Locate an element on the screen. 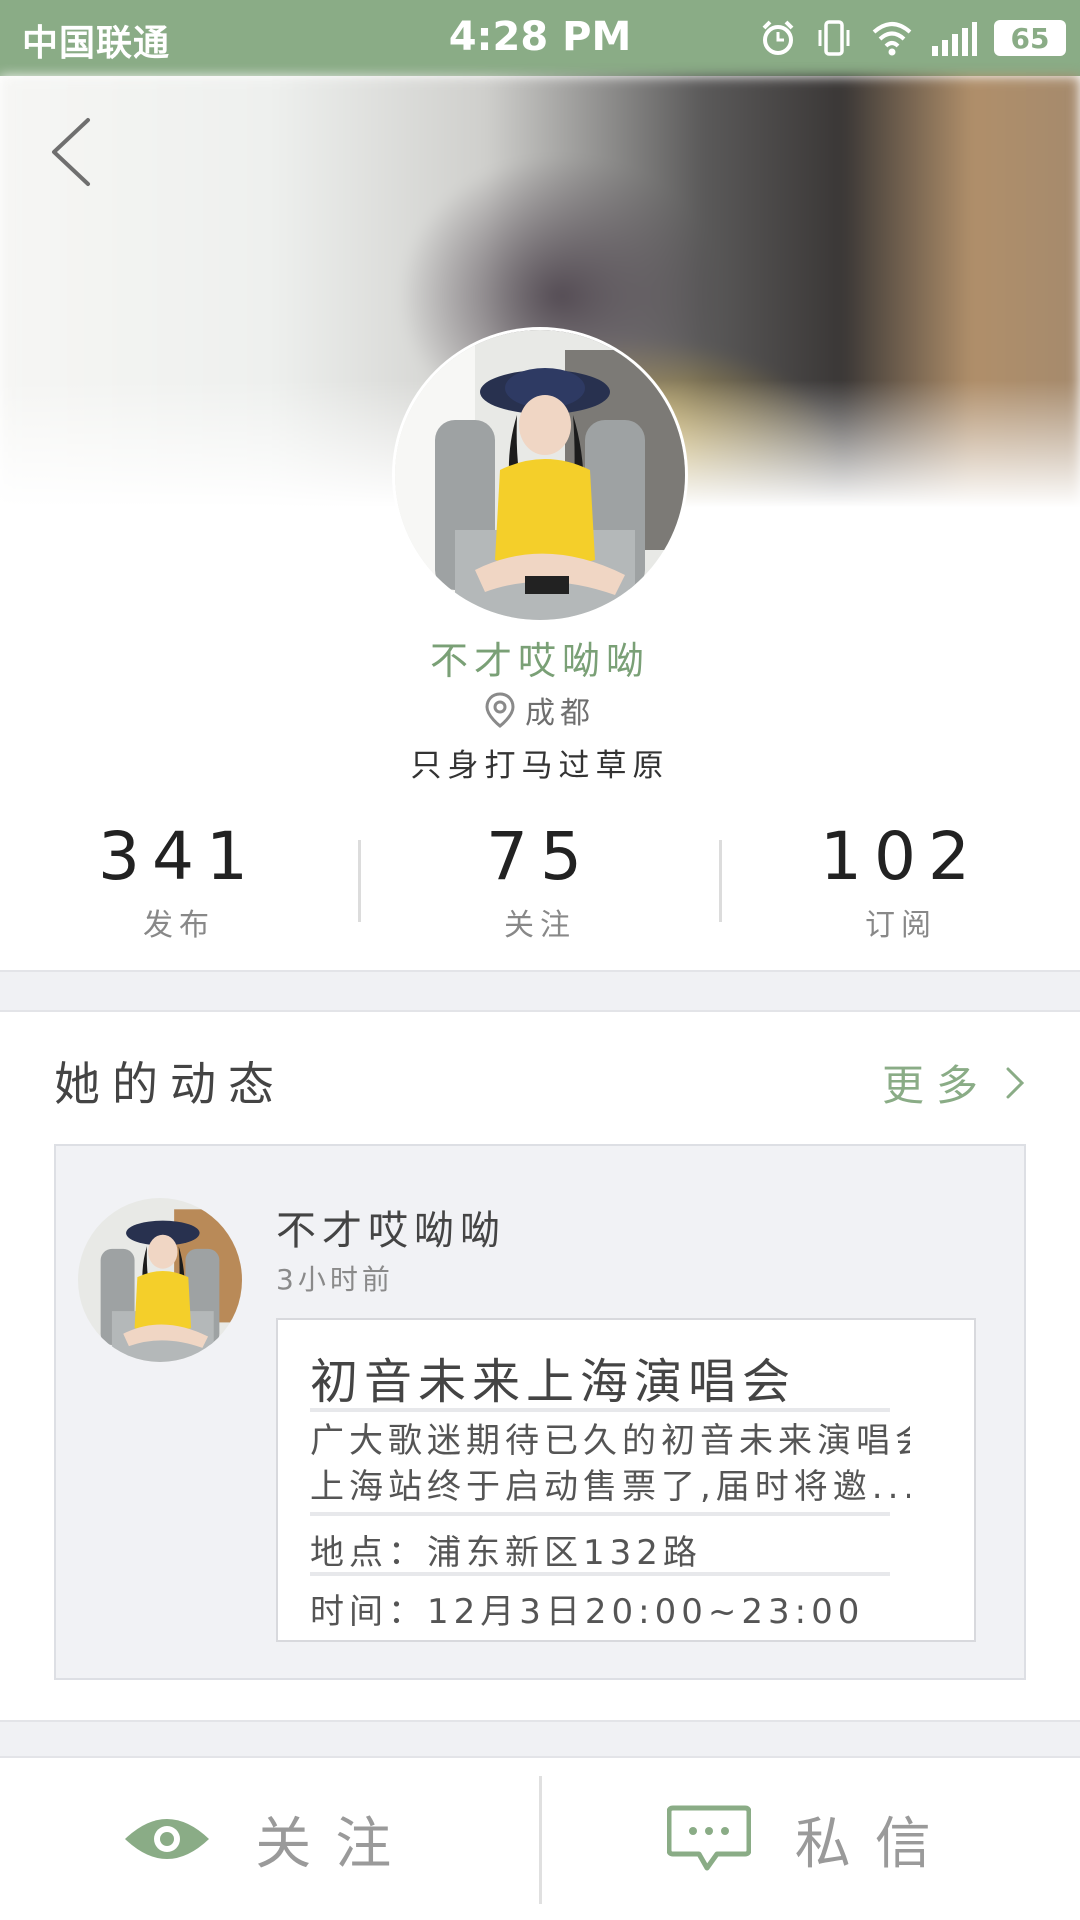 Image resolution: width=1080 pixels, height=1920 pixels. wifi-icon is located at coordinates (892, 39).